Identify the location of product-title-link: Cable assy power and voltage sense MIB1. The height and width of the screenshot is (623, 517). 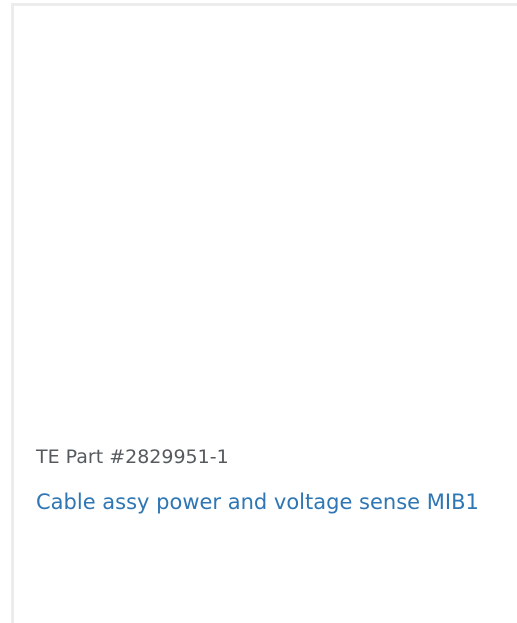
(271, 502).